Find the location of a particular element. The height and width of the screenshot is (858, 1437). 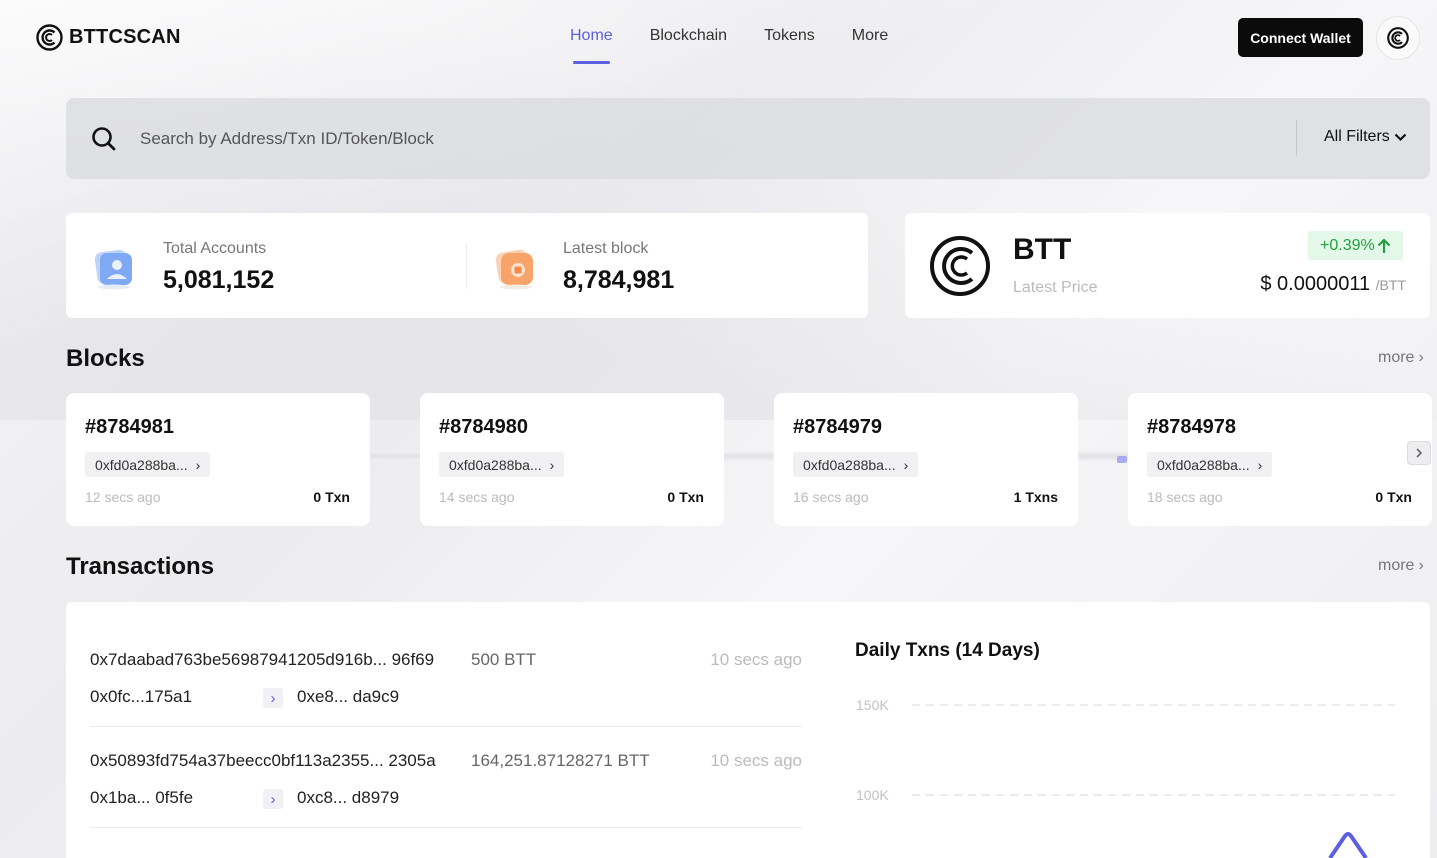

search-bar: All Filters is located at coordinates (748, 138).